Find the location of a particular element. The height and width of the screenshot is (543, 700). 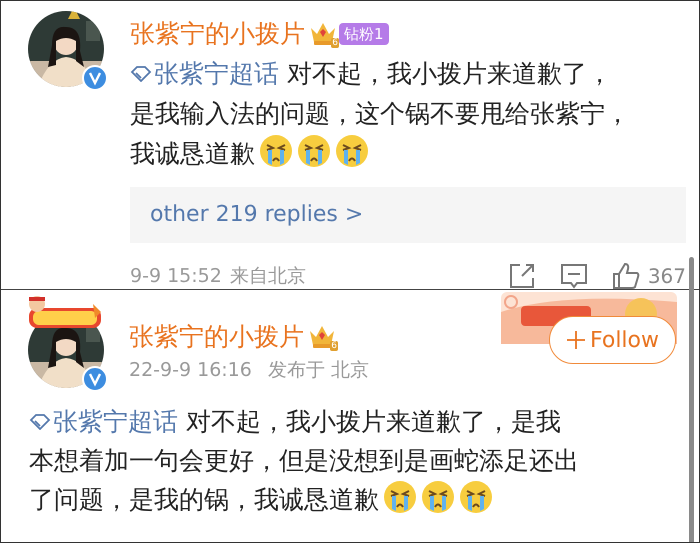

more-replies-link: other 219 replies > is located at coordinates (408, 215).